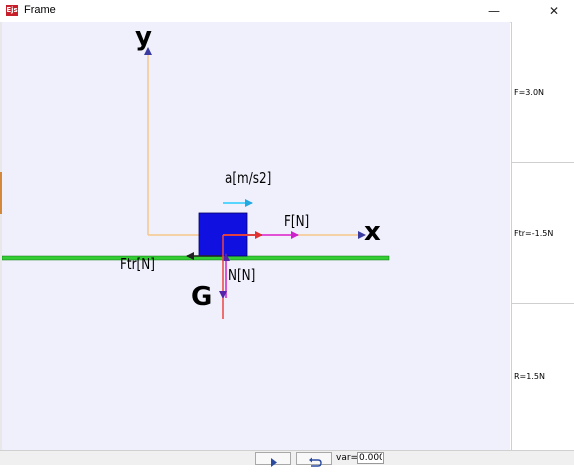 This screenshot has width=574, height=472. What do you see at coordinates (372, 232) in the screenshot?
I see `x-axis-label: x` at bounding box center [372, 232].